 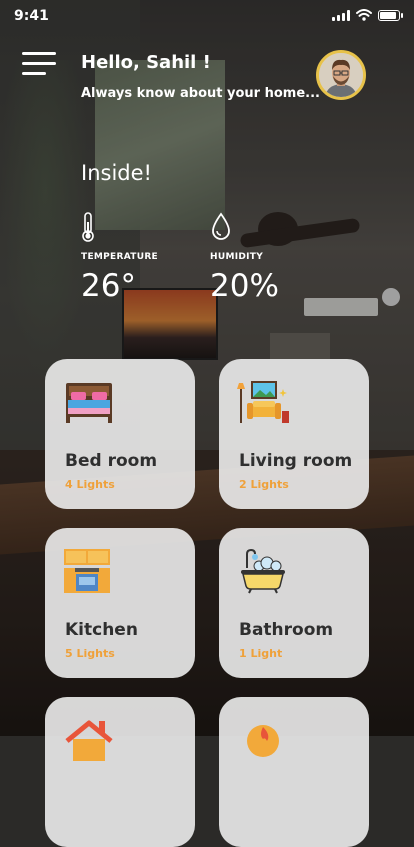 What do you see at coordinates (263, 571) in the screenshot?
I see `bathtub-icon` at bounding box center [263, 571].